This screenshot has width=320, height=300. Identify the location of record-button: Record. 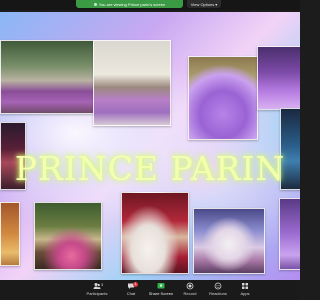
(190, 290).